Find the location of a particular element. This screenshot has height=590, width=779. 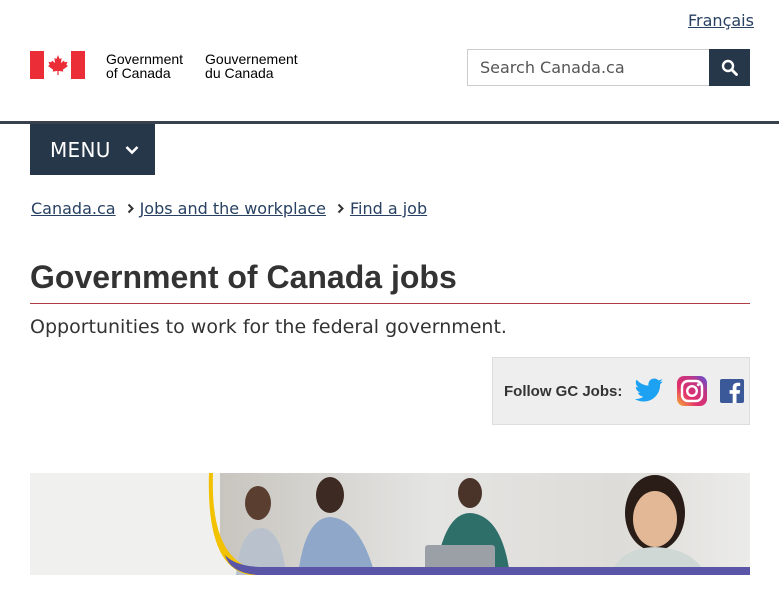

title-underline is located at coordinates (390, 303).